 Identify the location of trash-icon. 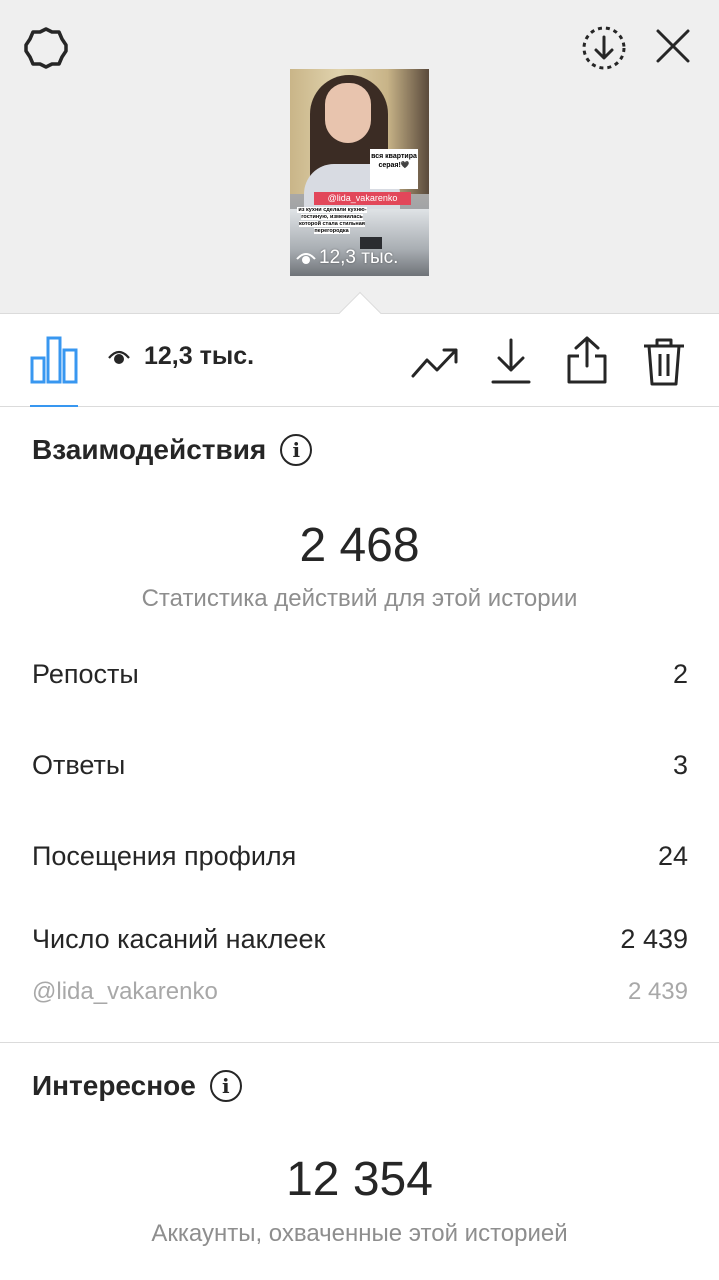
(664, 362).